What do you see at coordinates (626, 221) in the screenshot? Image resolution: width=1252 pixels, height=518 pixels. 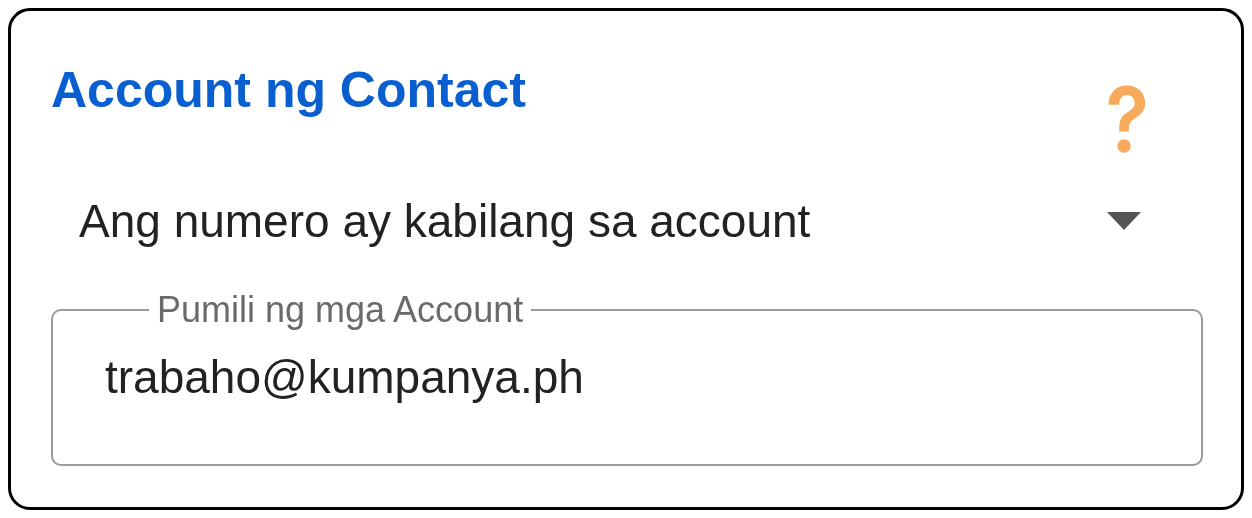 I see `account-dropdown: Ang numero ay kabilang sa account` at bounding box center [626, 221].